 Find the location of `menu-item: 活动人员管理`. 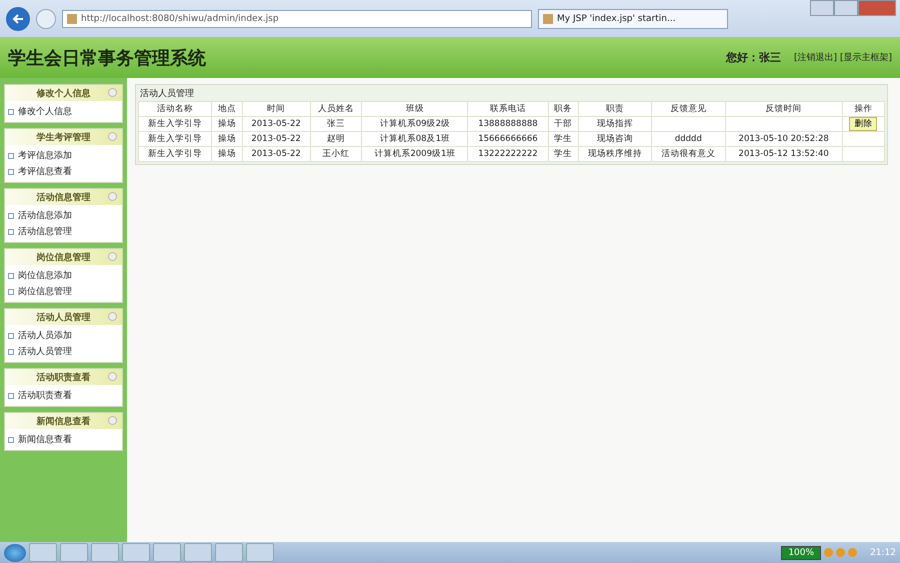

menu-item: 活动人员管理 is located at coordinates (45, 351).